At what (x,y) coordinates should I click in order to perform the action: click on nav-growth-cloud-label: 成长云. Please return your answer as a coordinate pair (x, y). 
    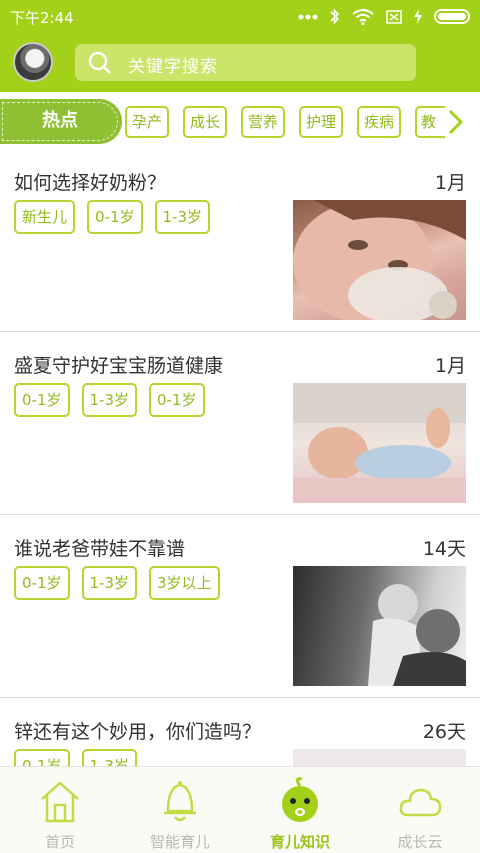
    Looking at the image, I should click on (420, 842).